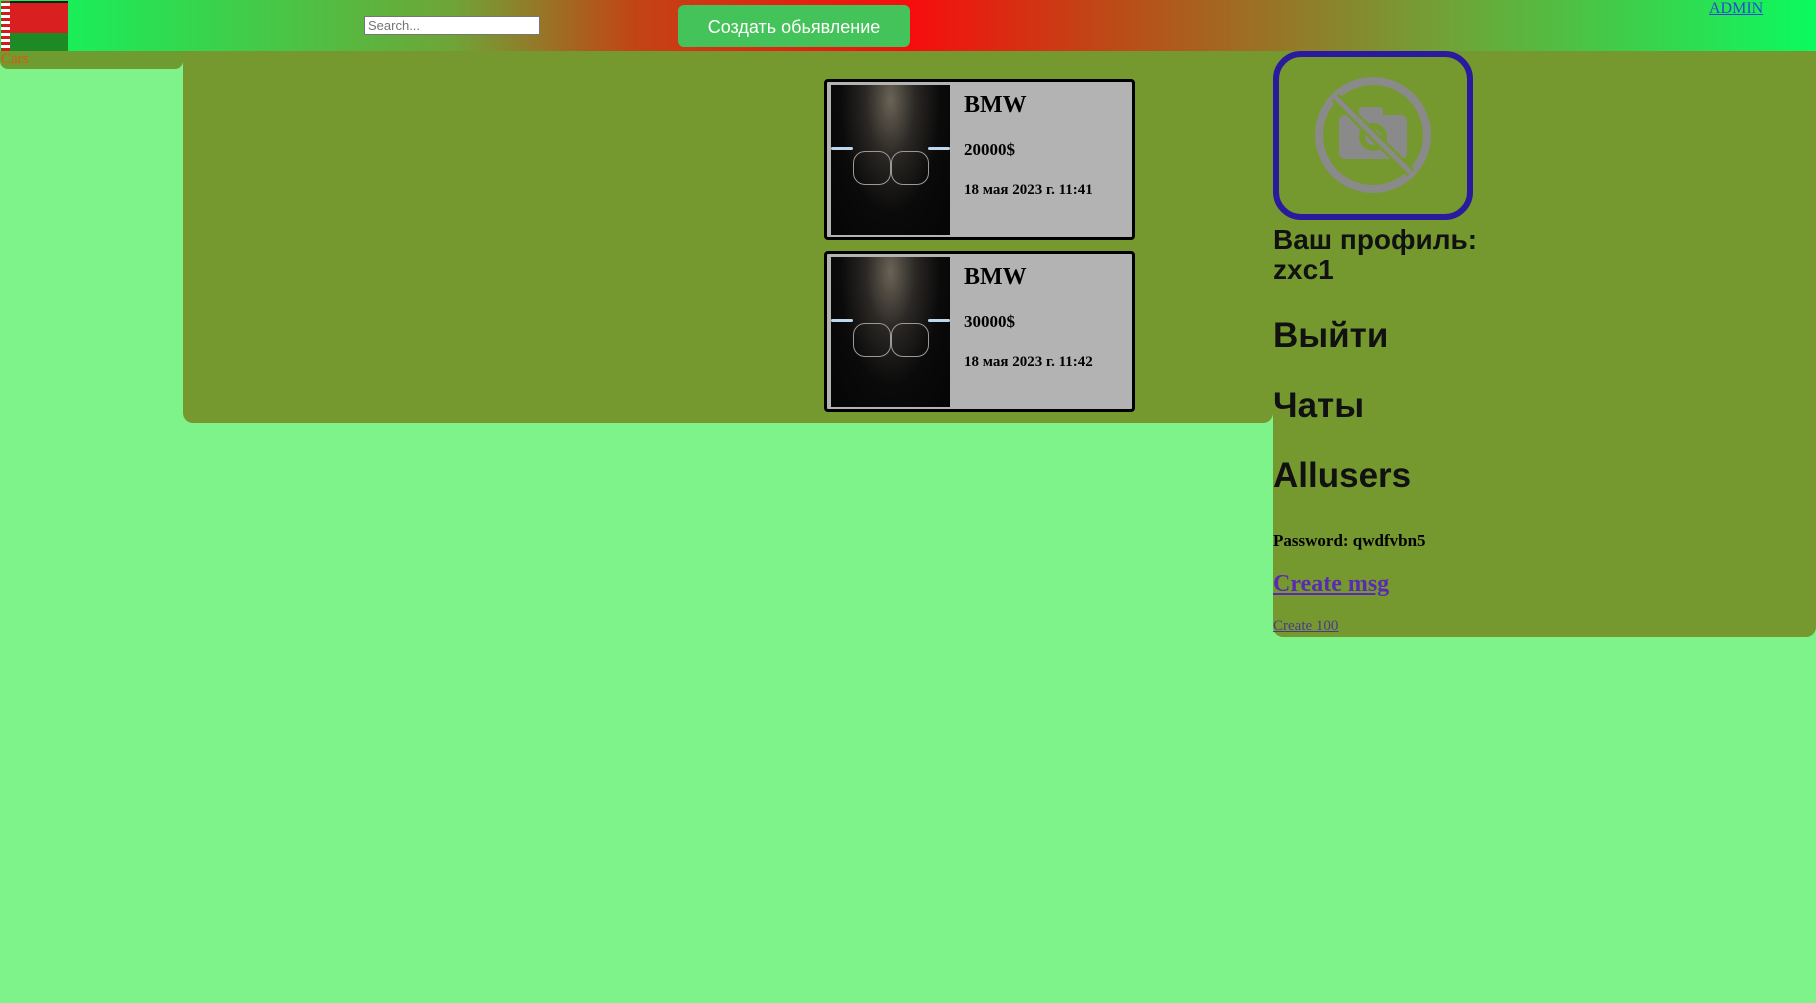  What do you see at coordinates (1318, 406) in the screenshot?
I see `chats-link: Чаты` at bounding box center [1318, 406].